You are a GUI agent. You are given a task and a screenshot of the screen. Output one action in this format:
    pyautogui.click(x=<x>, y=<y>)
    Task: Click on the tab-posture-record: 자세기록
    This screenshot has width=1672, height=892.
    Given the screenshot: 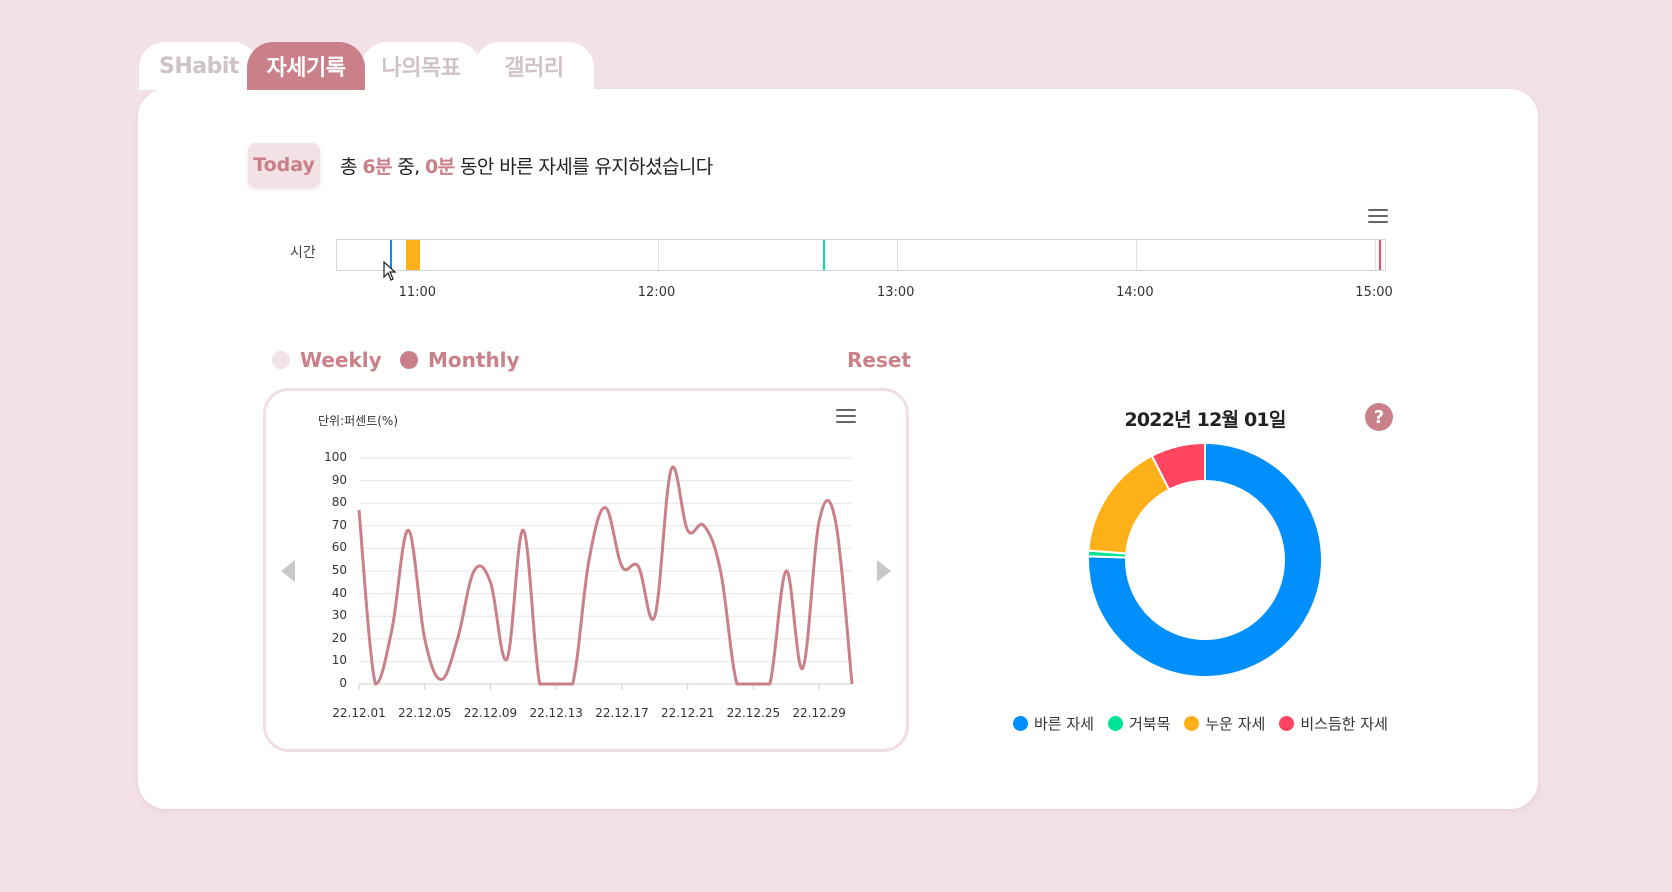 What is the action you would take?
    pyautogui.click(x=306, y=66)
    